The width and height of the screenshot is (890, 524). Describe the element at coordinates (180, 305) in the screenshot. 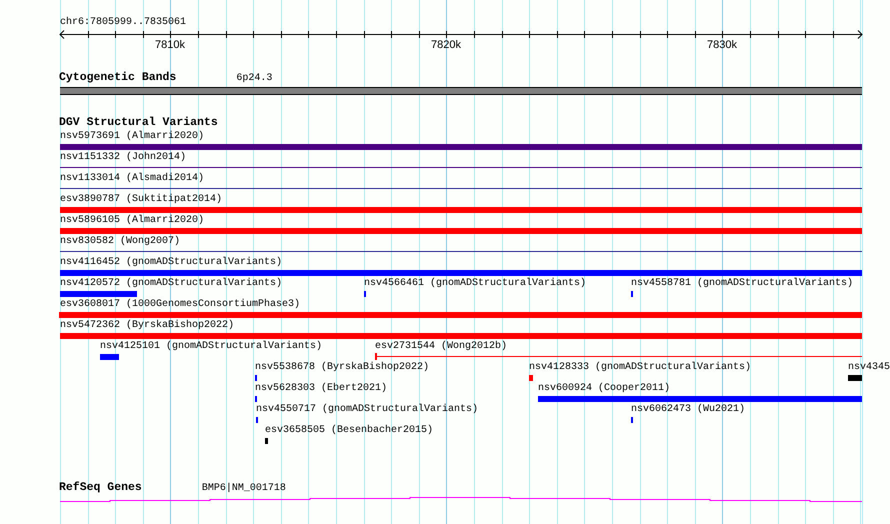

I see `variant-label: esv3608017 (1000GenomesConsortiumPhase3)` at that location.